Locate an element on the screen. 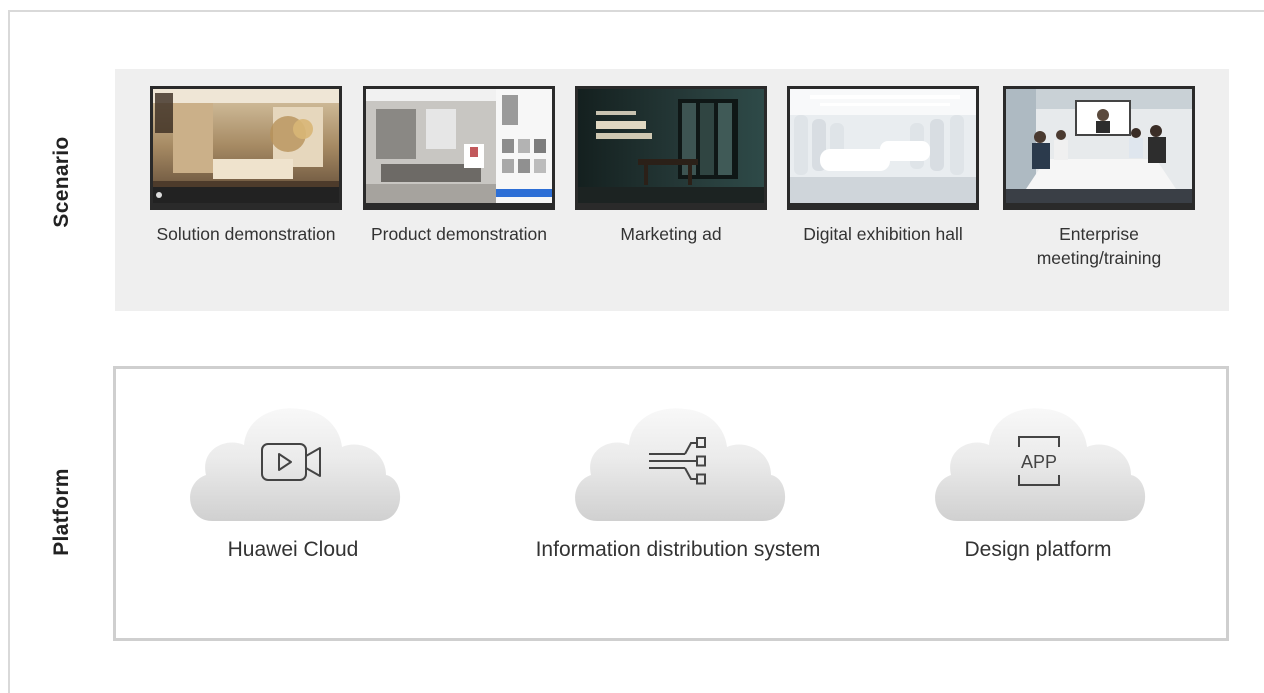  screen-marketing-ad is located at coordinates (671, 148).